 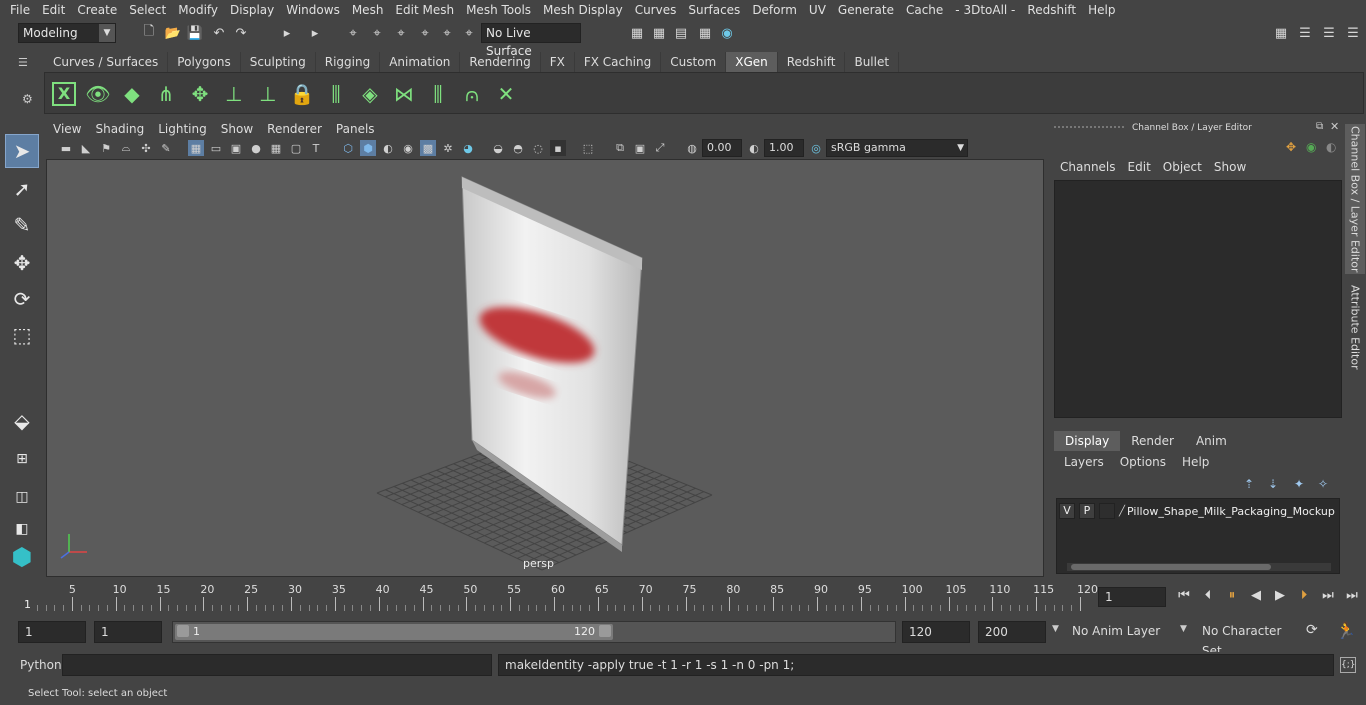 What do you see at coordinates (692, 148) in the screenshot?
I see `exposure-icon: ◍` at bounding box center [692, 148].